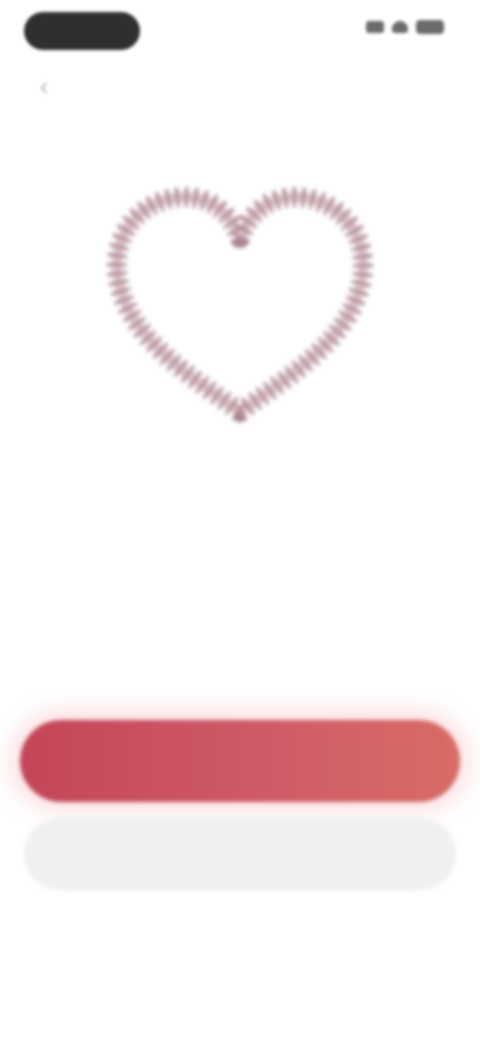 This screenshot has height=1040, width=480. Describe the element at coordinates (240, 761) in the screenshot. I see `primary-action-button` at that location.